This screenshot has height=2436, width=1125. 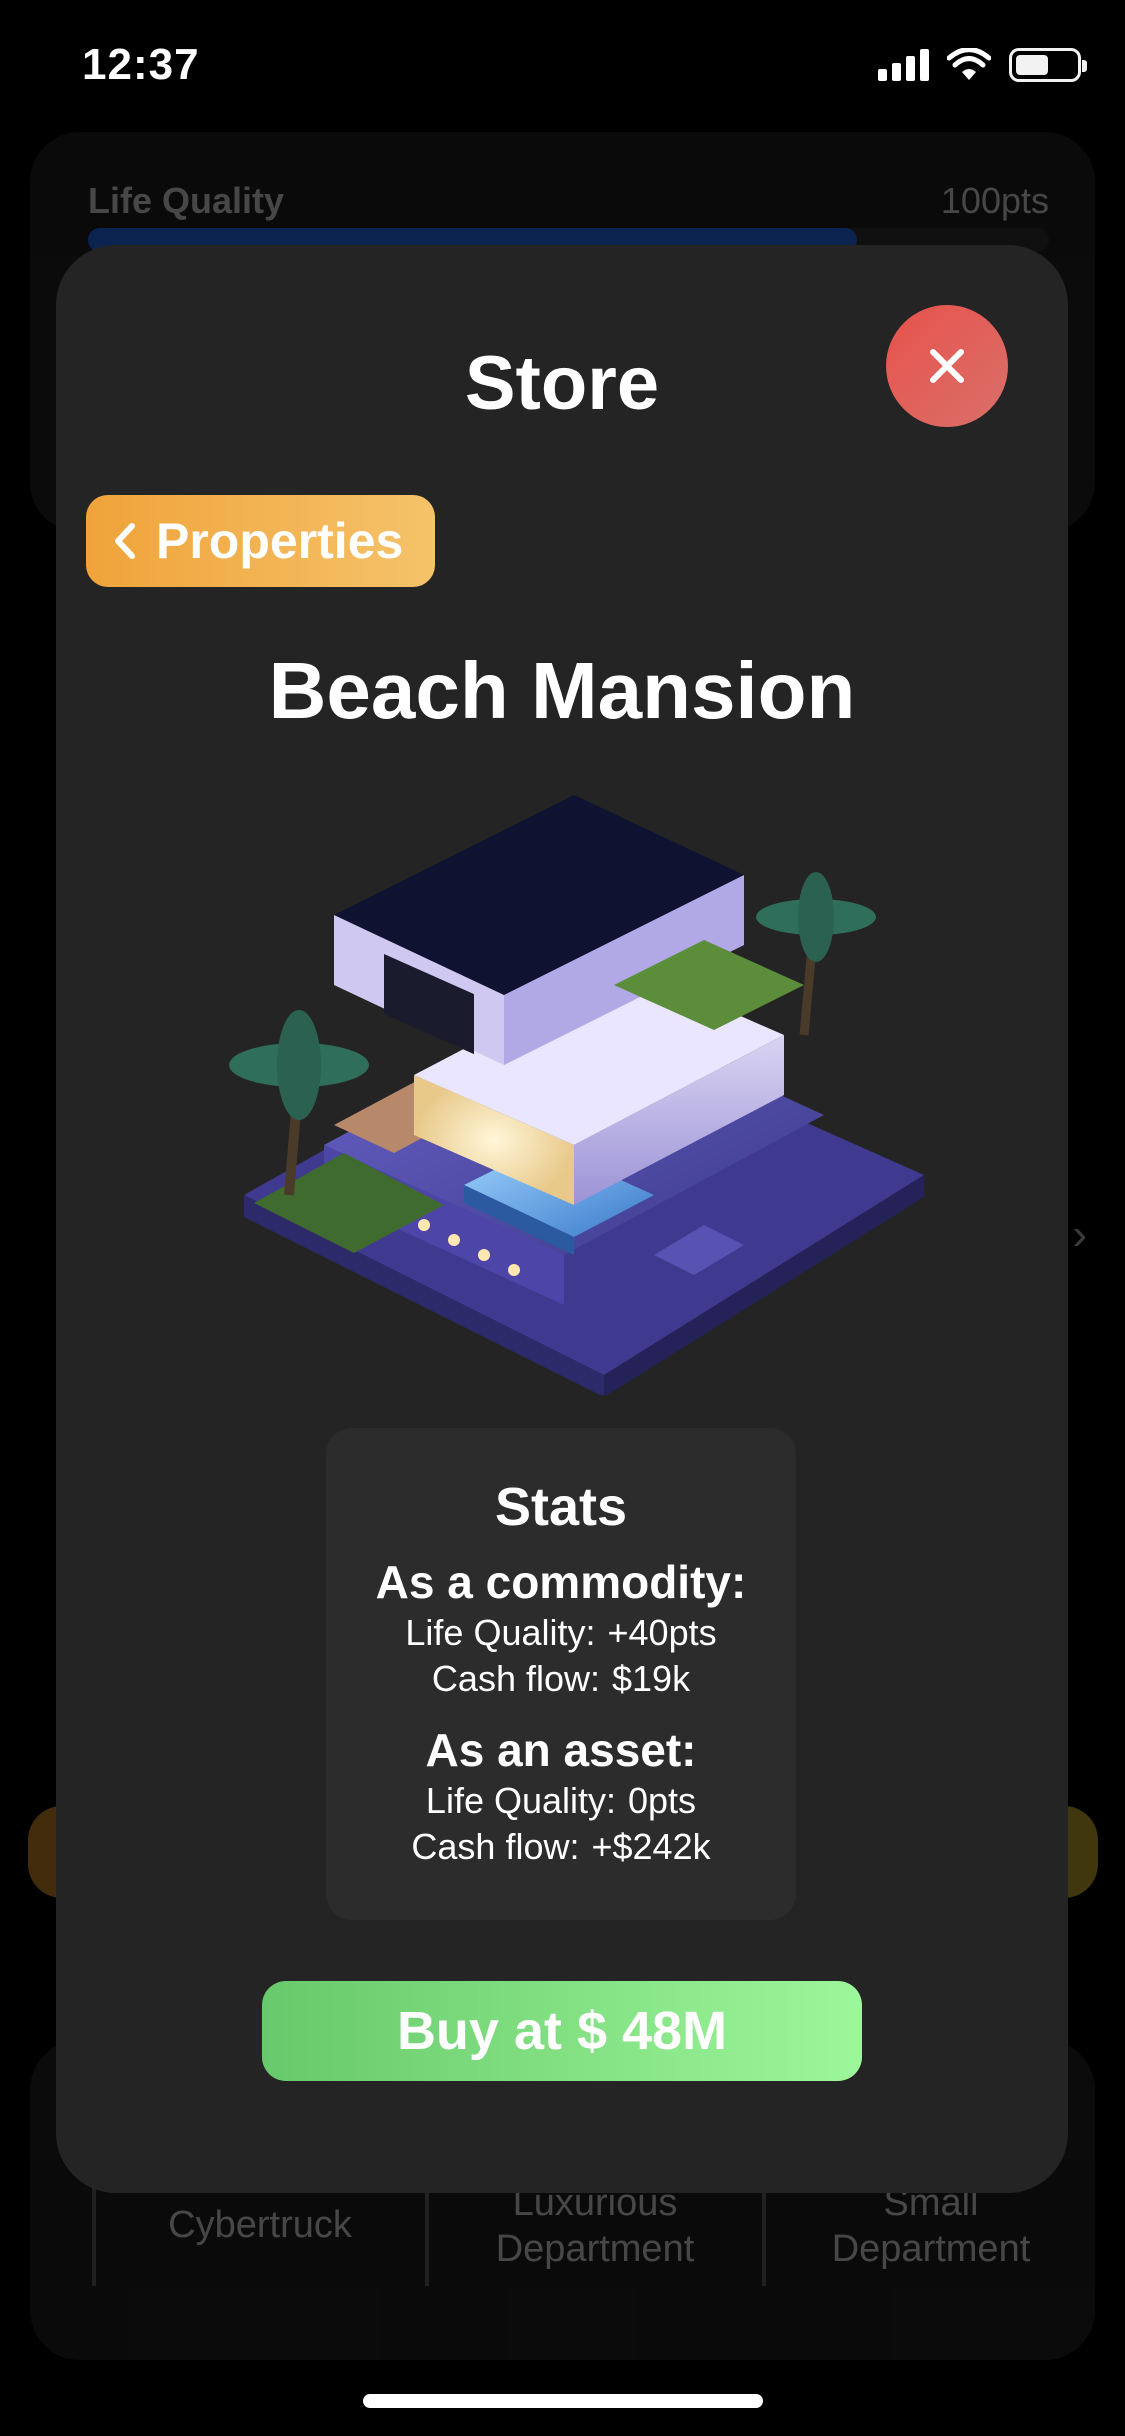 What do you see at coordinates (1048, 65) in the screenshot?
I see `battery-icon` at bounding box center [1048, 65].